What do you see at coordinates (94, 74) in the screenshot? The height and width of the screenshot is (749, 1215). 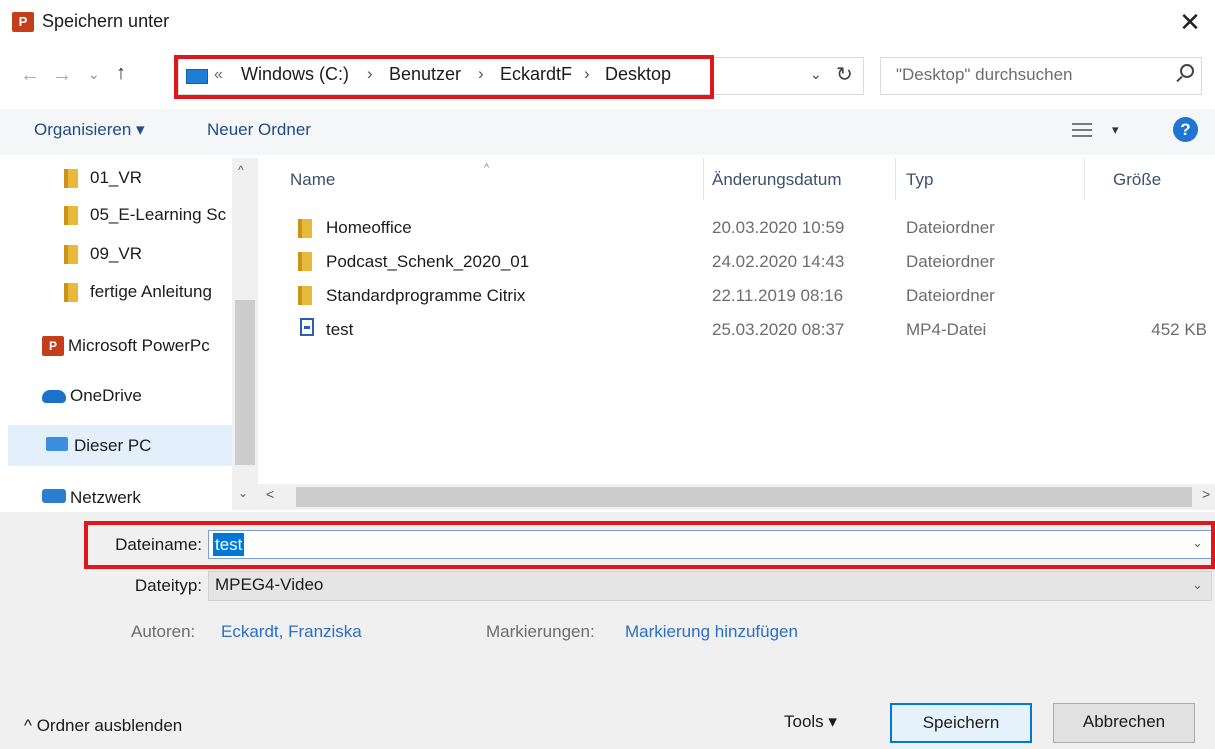 I see `recent-locations-button: ⌄` at bounding box center [94, 74].